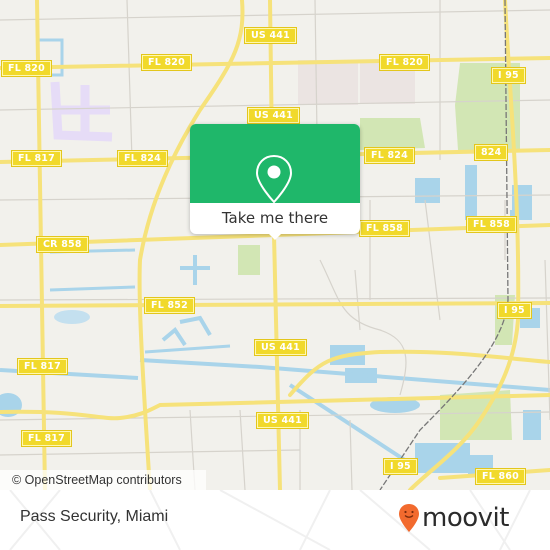 Image resolution: width=550 pixels, height=550 pixels. What do you see at coordinates (103, 480) in the screenshot?
I see `map-attribution: © OpenStreetMap contributors` at bounding box center [103, 480].